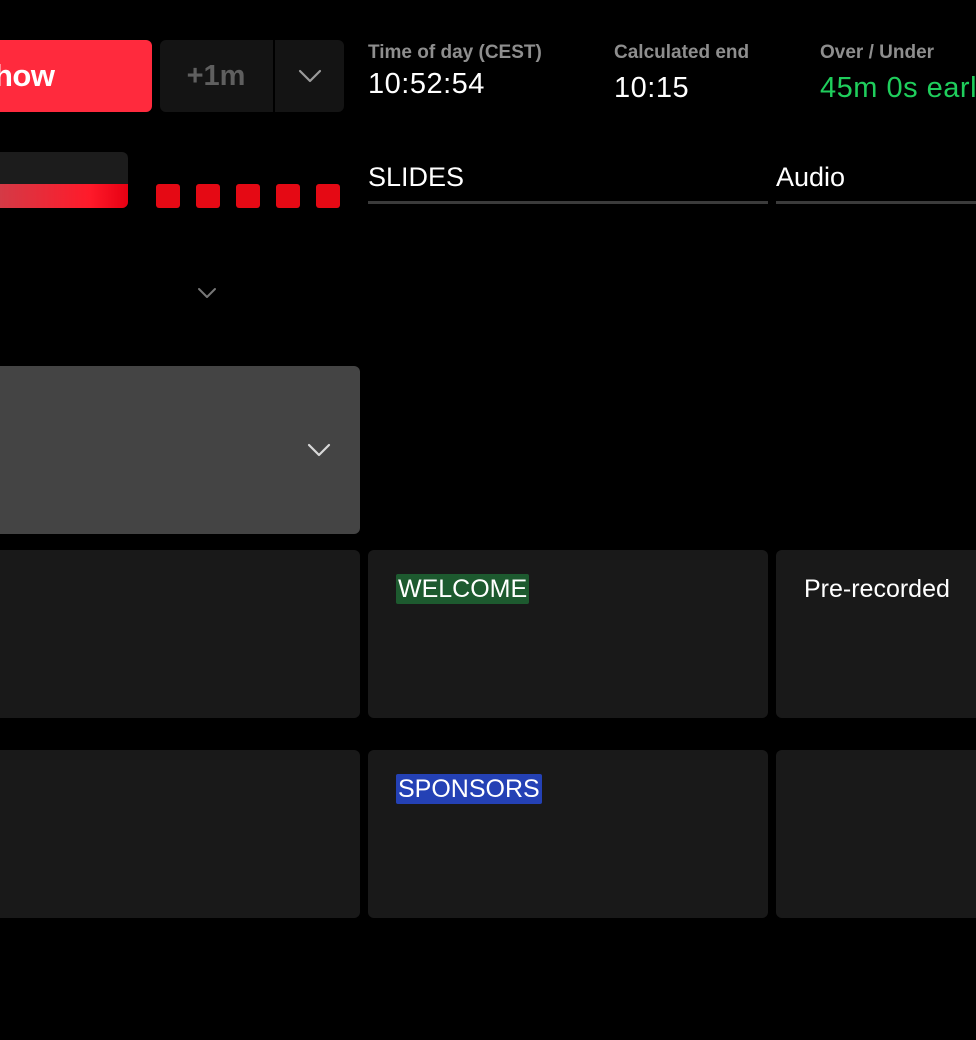  I want to click on time-of-day-label: Time of day (CEST), so click(455, 52).